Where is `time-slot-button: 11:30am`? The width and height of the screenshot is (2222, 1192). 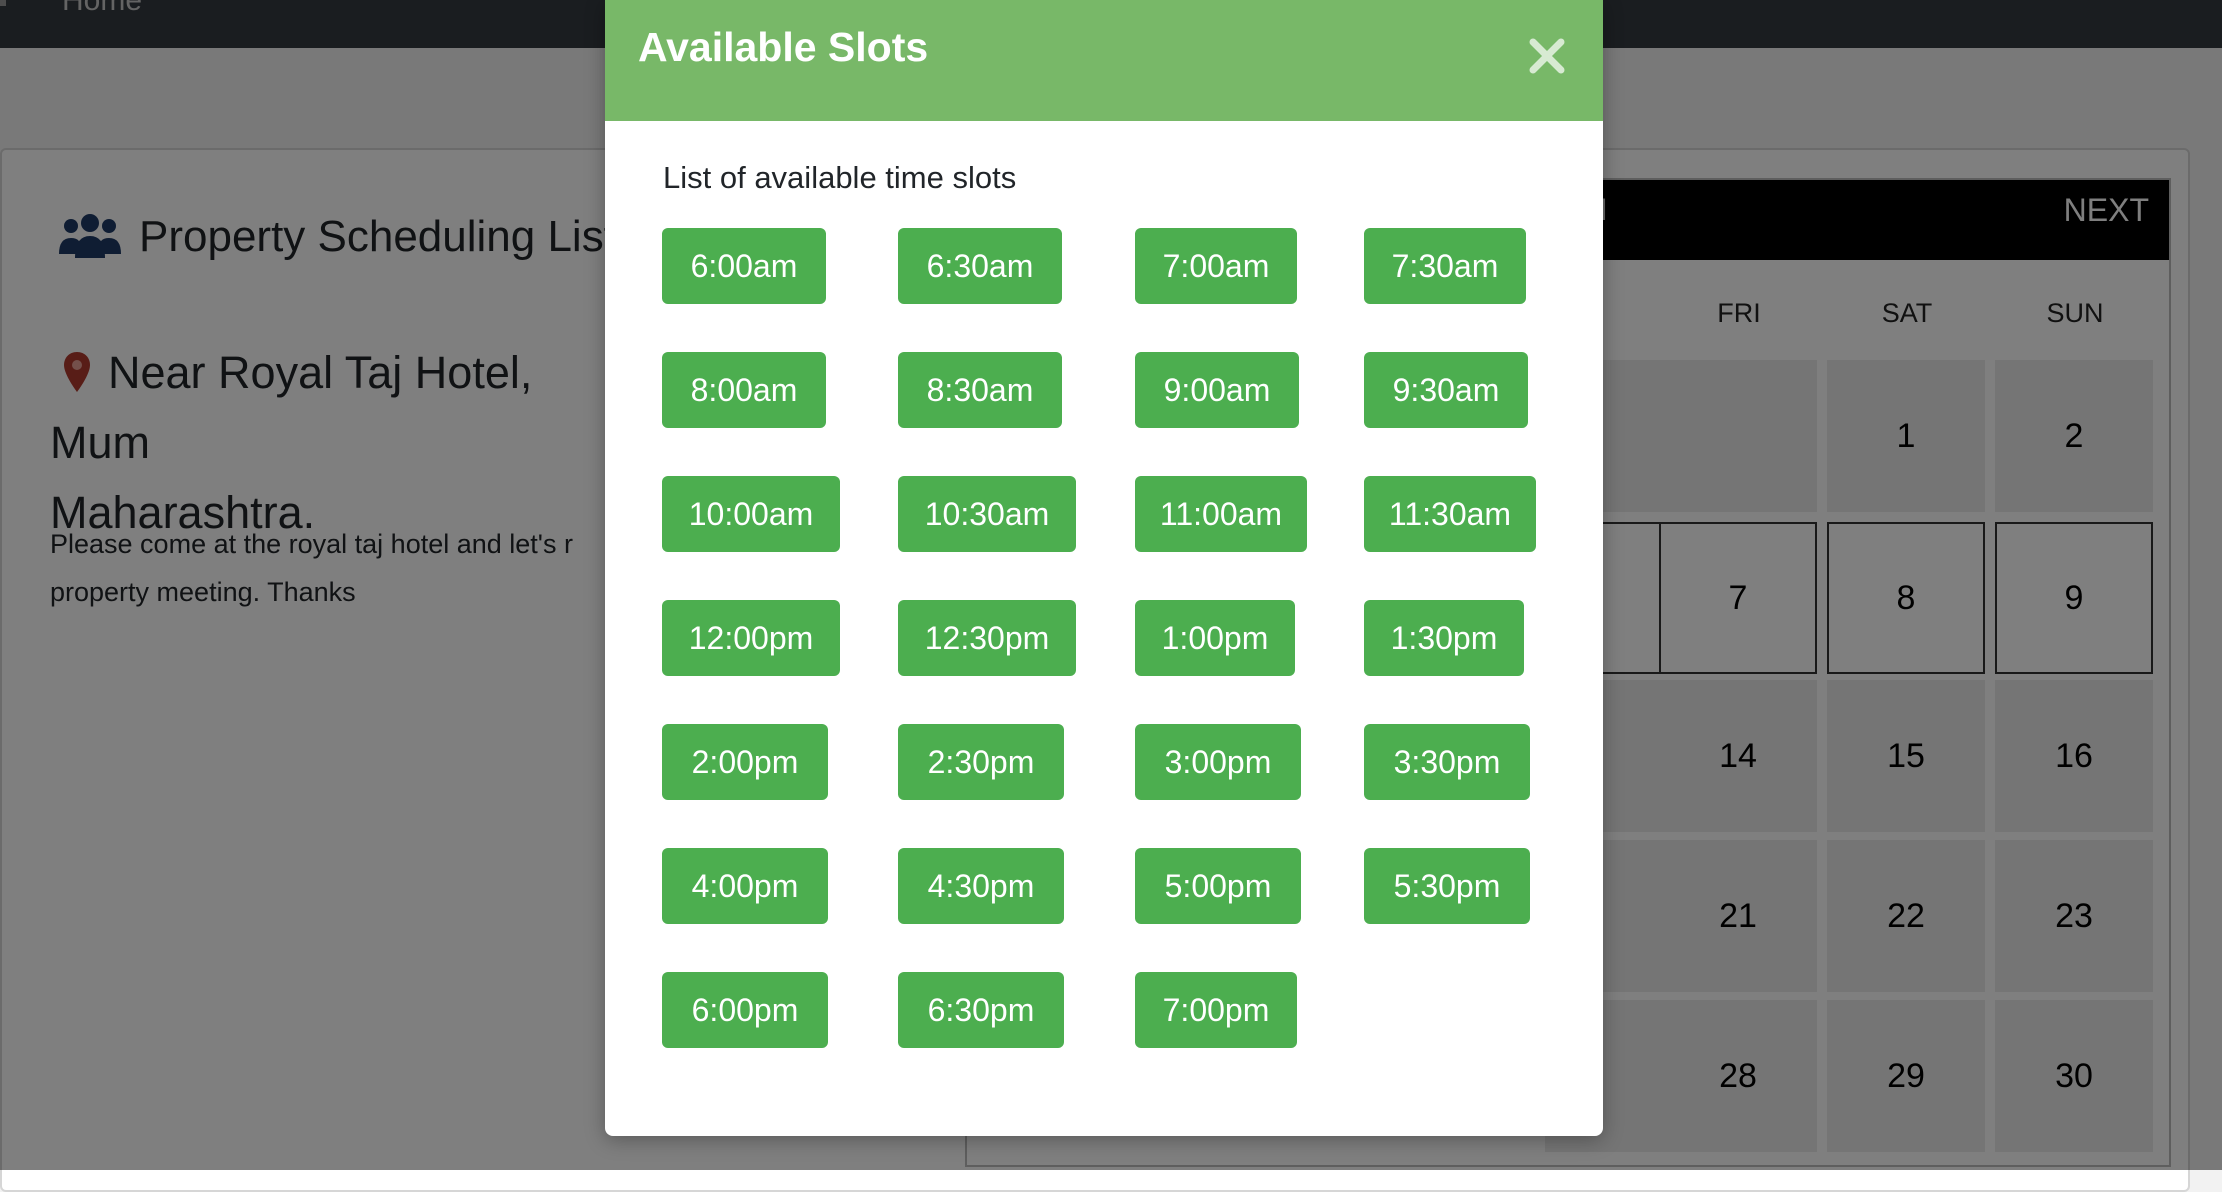
time-slot-button: 11:30am is located at coordinates (1450, 514).